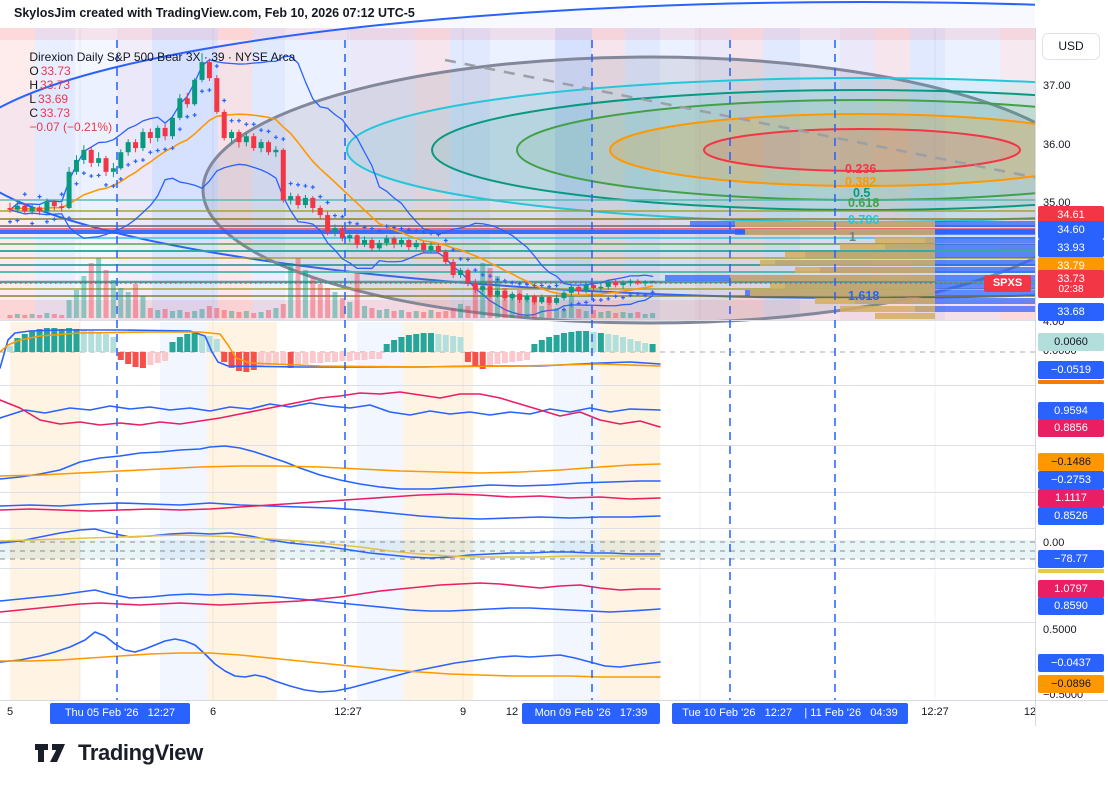 The image size is (1108, 786). I want to click on svg-text: 1.618, so click(863, 296).